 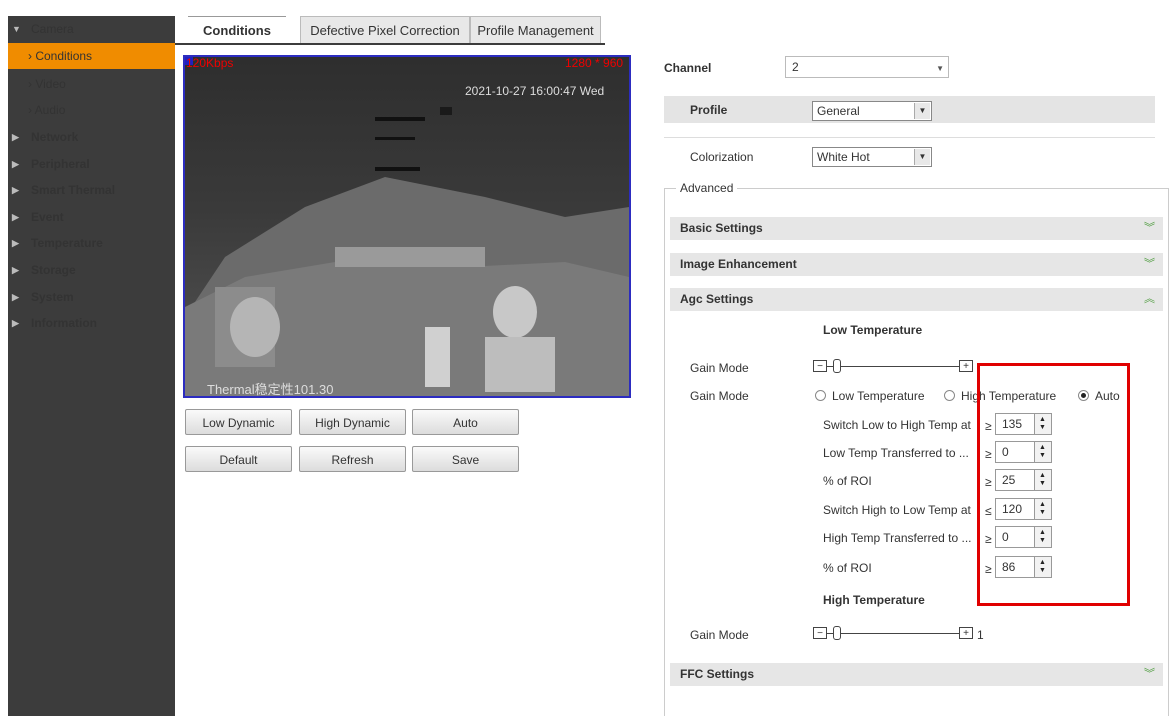 What do you see at coordinates (465, 459) in the screenshot?
I see `save-button: Save` at bounding box center [465, 459].